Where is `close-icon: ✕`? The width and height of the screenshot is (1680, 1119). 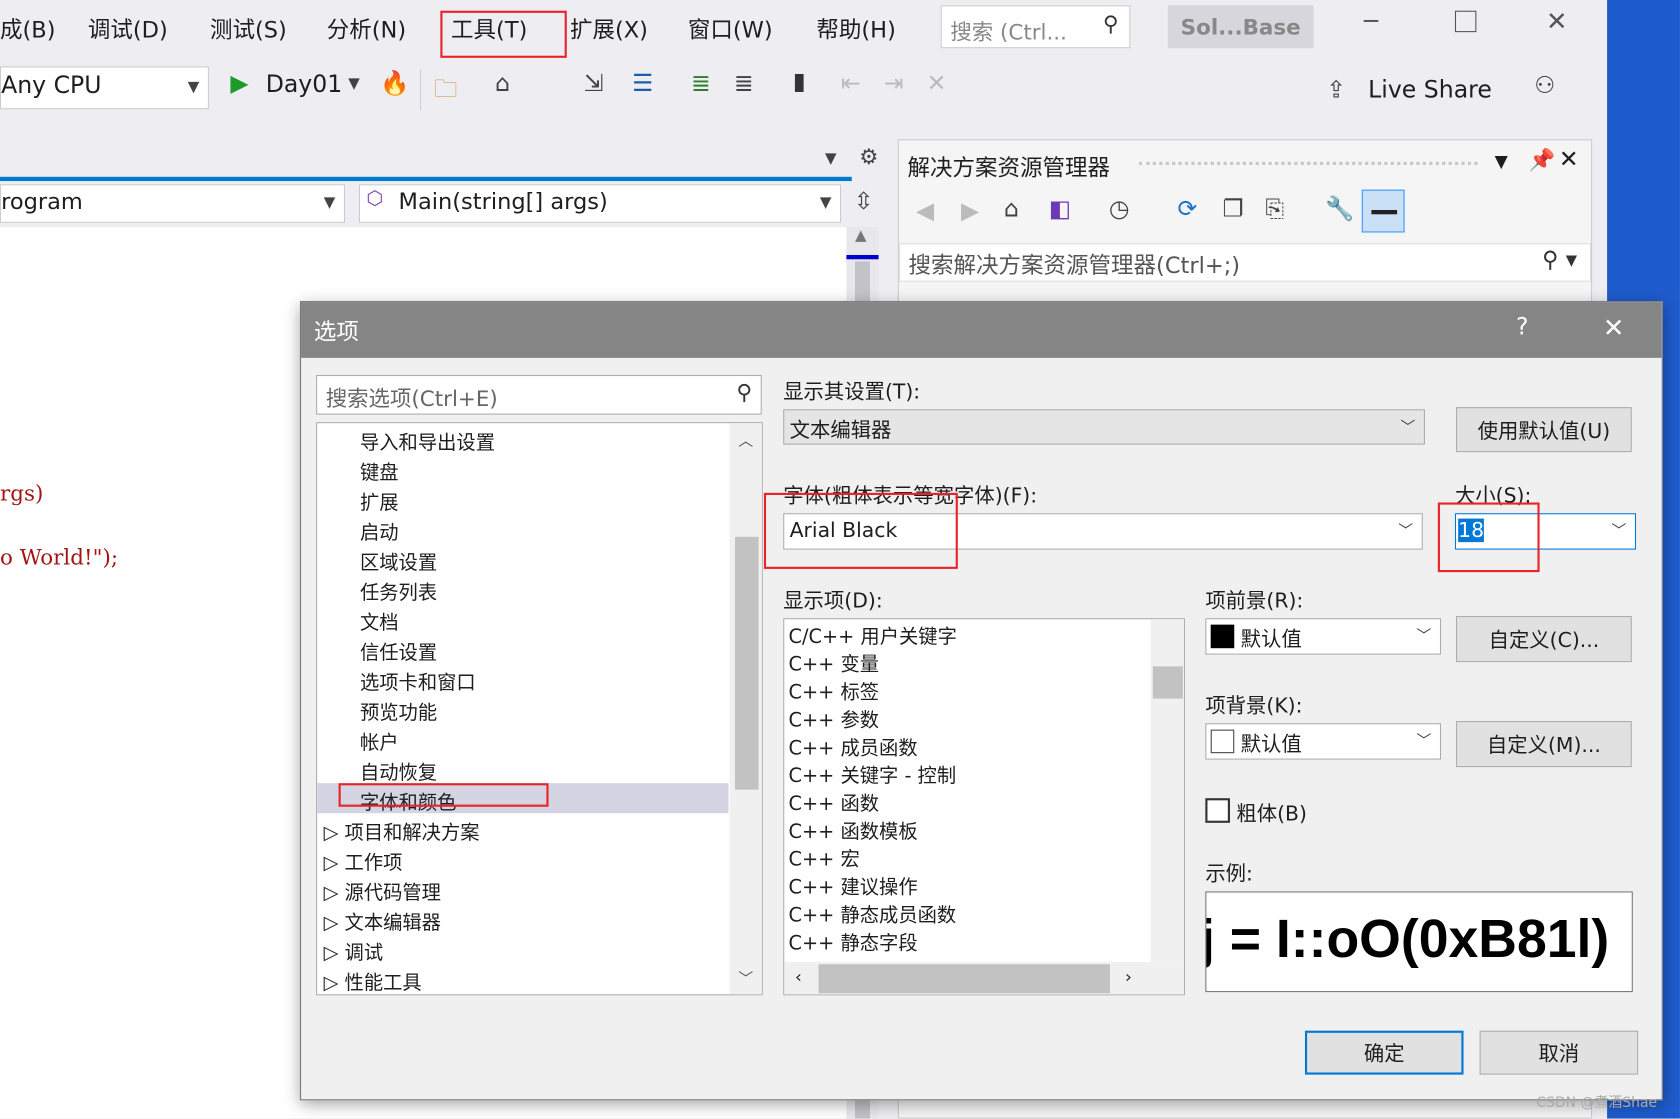 close-icon: ✕ is located at coordinates (1569, 160).